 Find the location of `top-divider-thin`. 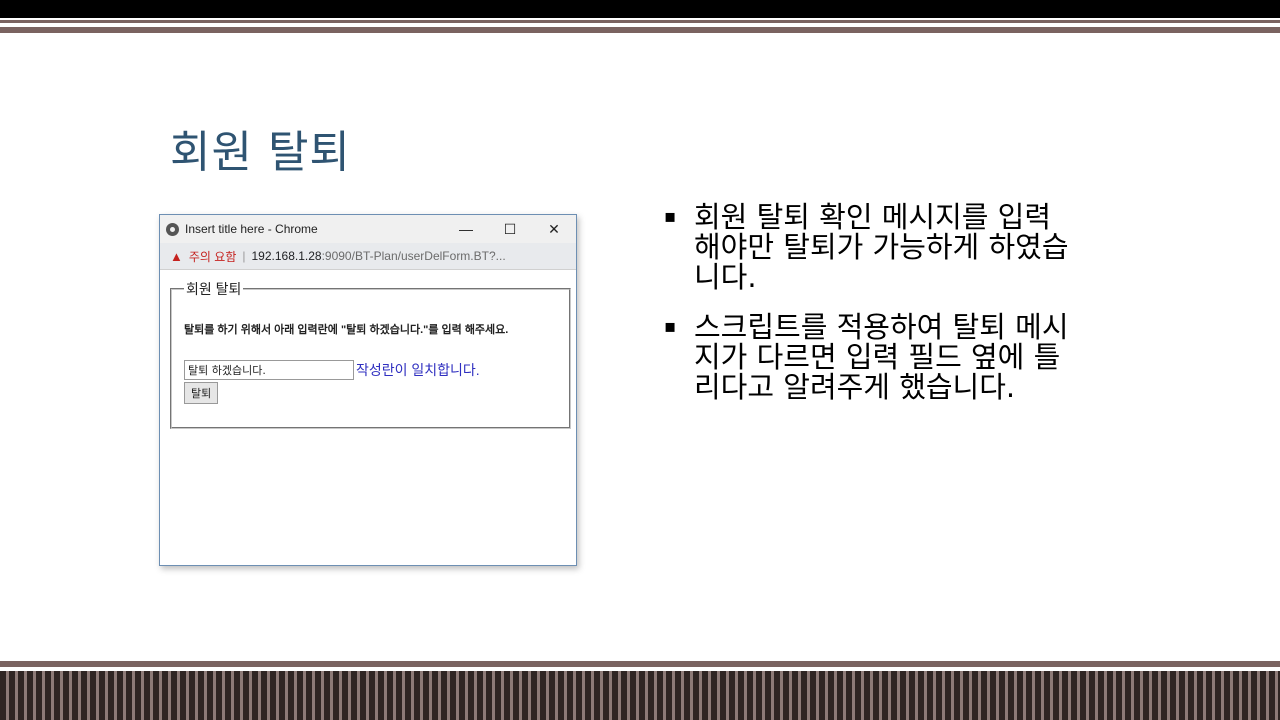

top-divider-thin is located at coordinates (640, 21).